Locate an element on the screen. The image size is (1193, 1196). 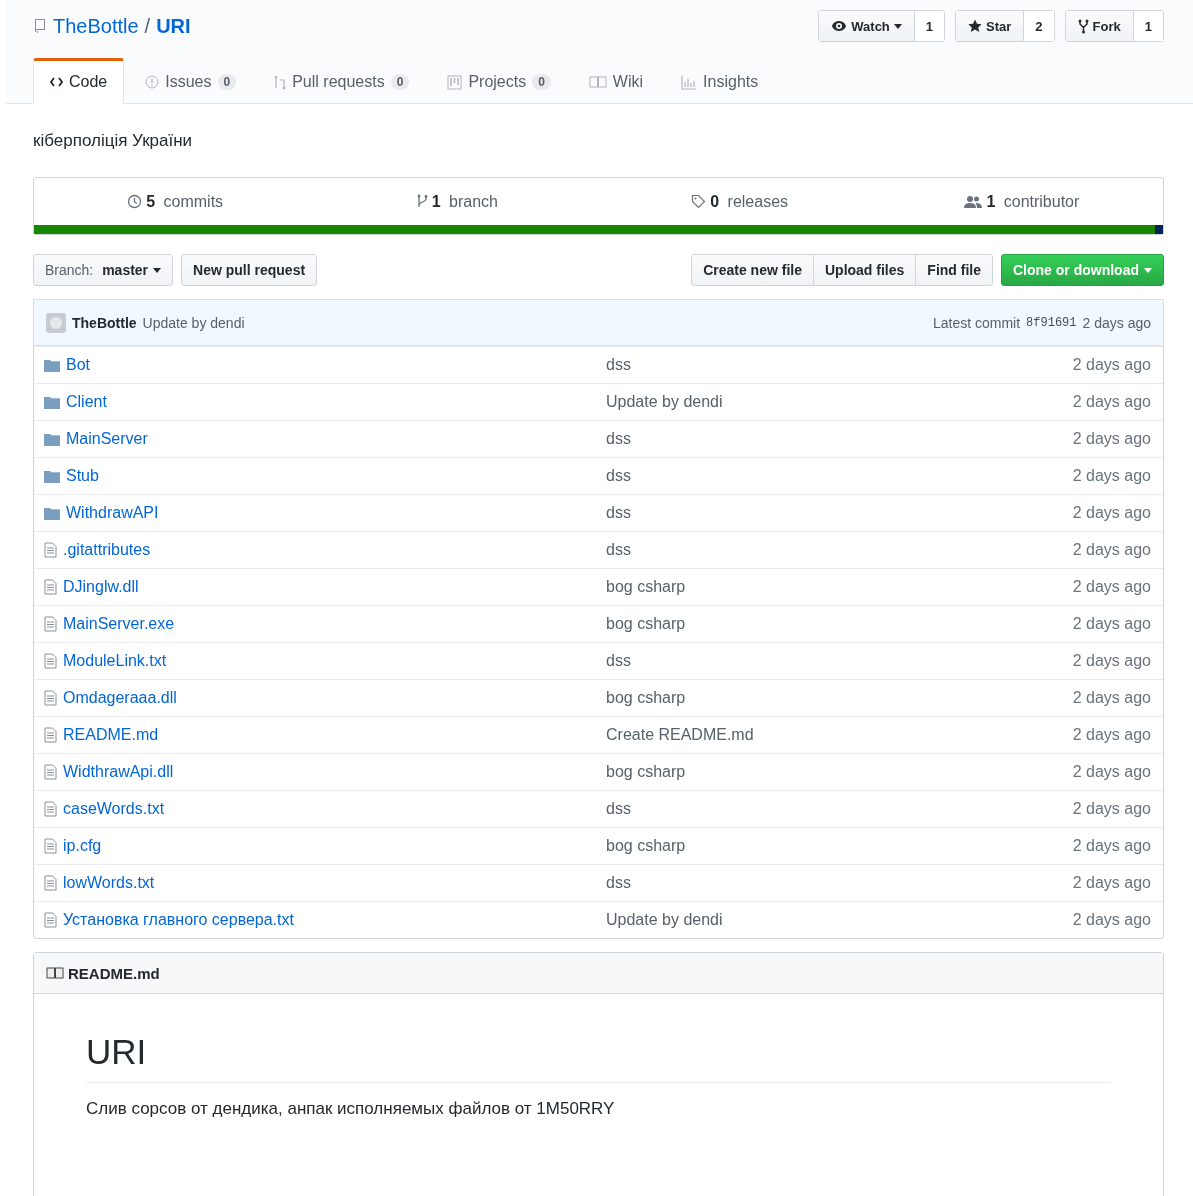
file-name-link: MainServer.exe is located at coordinates (119, 624).